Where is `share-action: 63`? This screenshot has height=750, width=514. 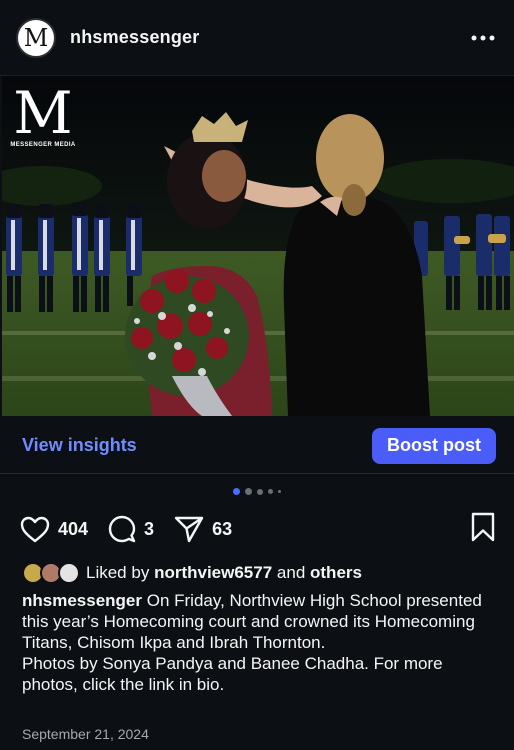 share-action: 63 is located at coordinates (203, 529).